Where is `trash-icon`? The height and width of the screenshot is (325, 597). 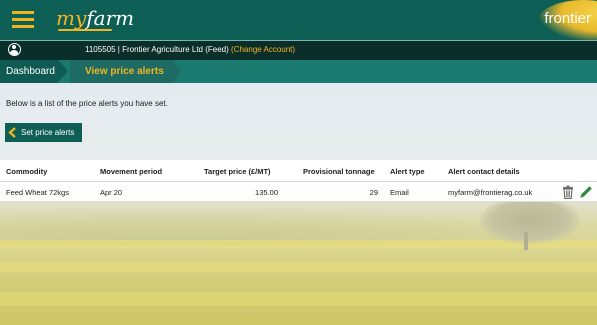
trash-icon is located at coordinates (568, 192).